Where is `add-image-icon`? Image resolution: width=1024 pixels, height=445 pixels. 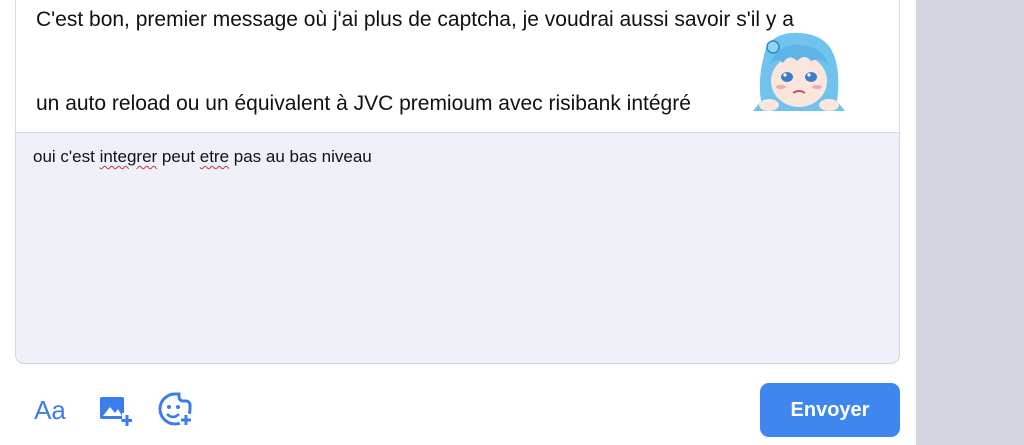 add-image-icon is located at coordinates (116, 412).